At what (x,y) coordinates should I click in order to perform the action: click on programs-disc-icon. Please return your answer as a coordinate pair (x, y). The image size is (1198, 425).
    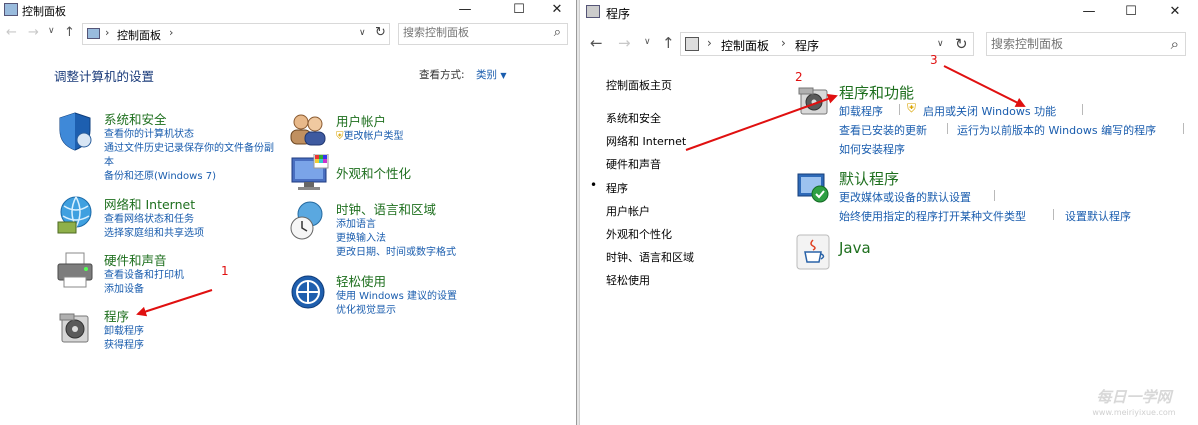
    Looking at the image, I should click on (74, 328).